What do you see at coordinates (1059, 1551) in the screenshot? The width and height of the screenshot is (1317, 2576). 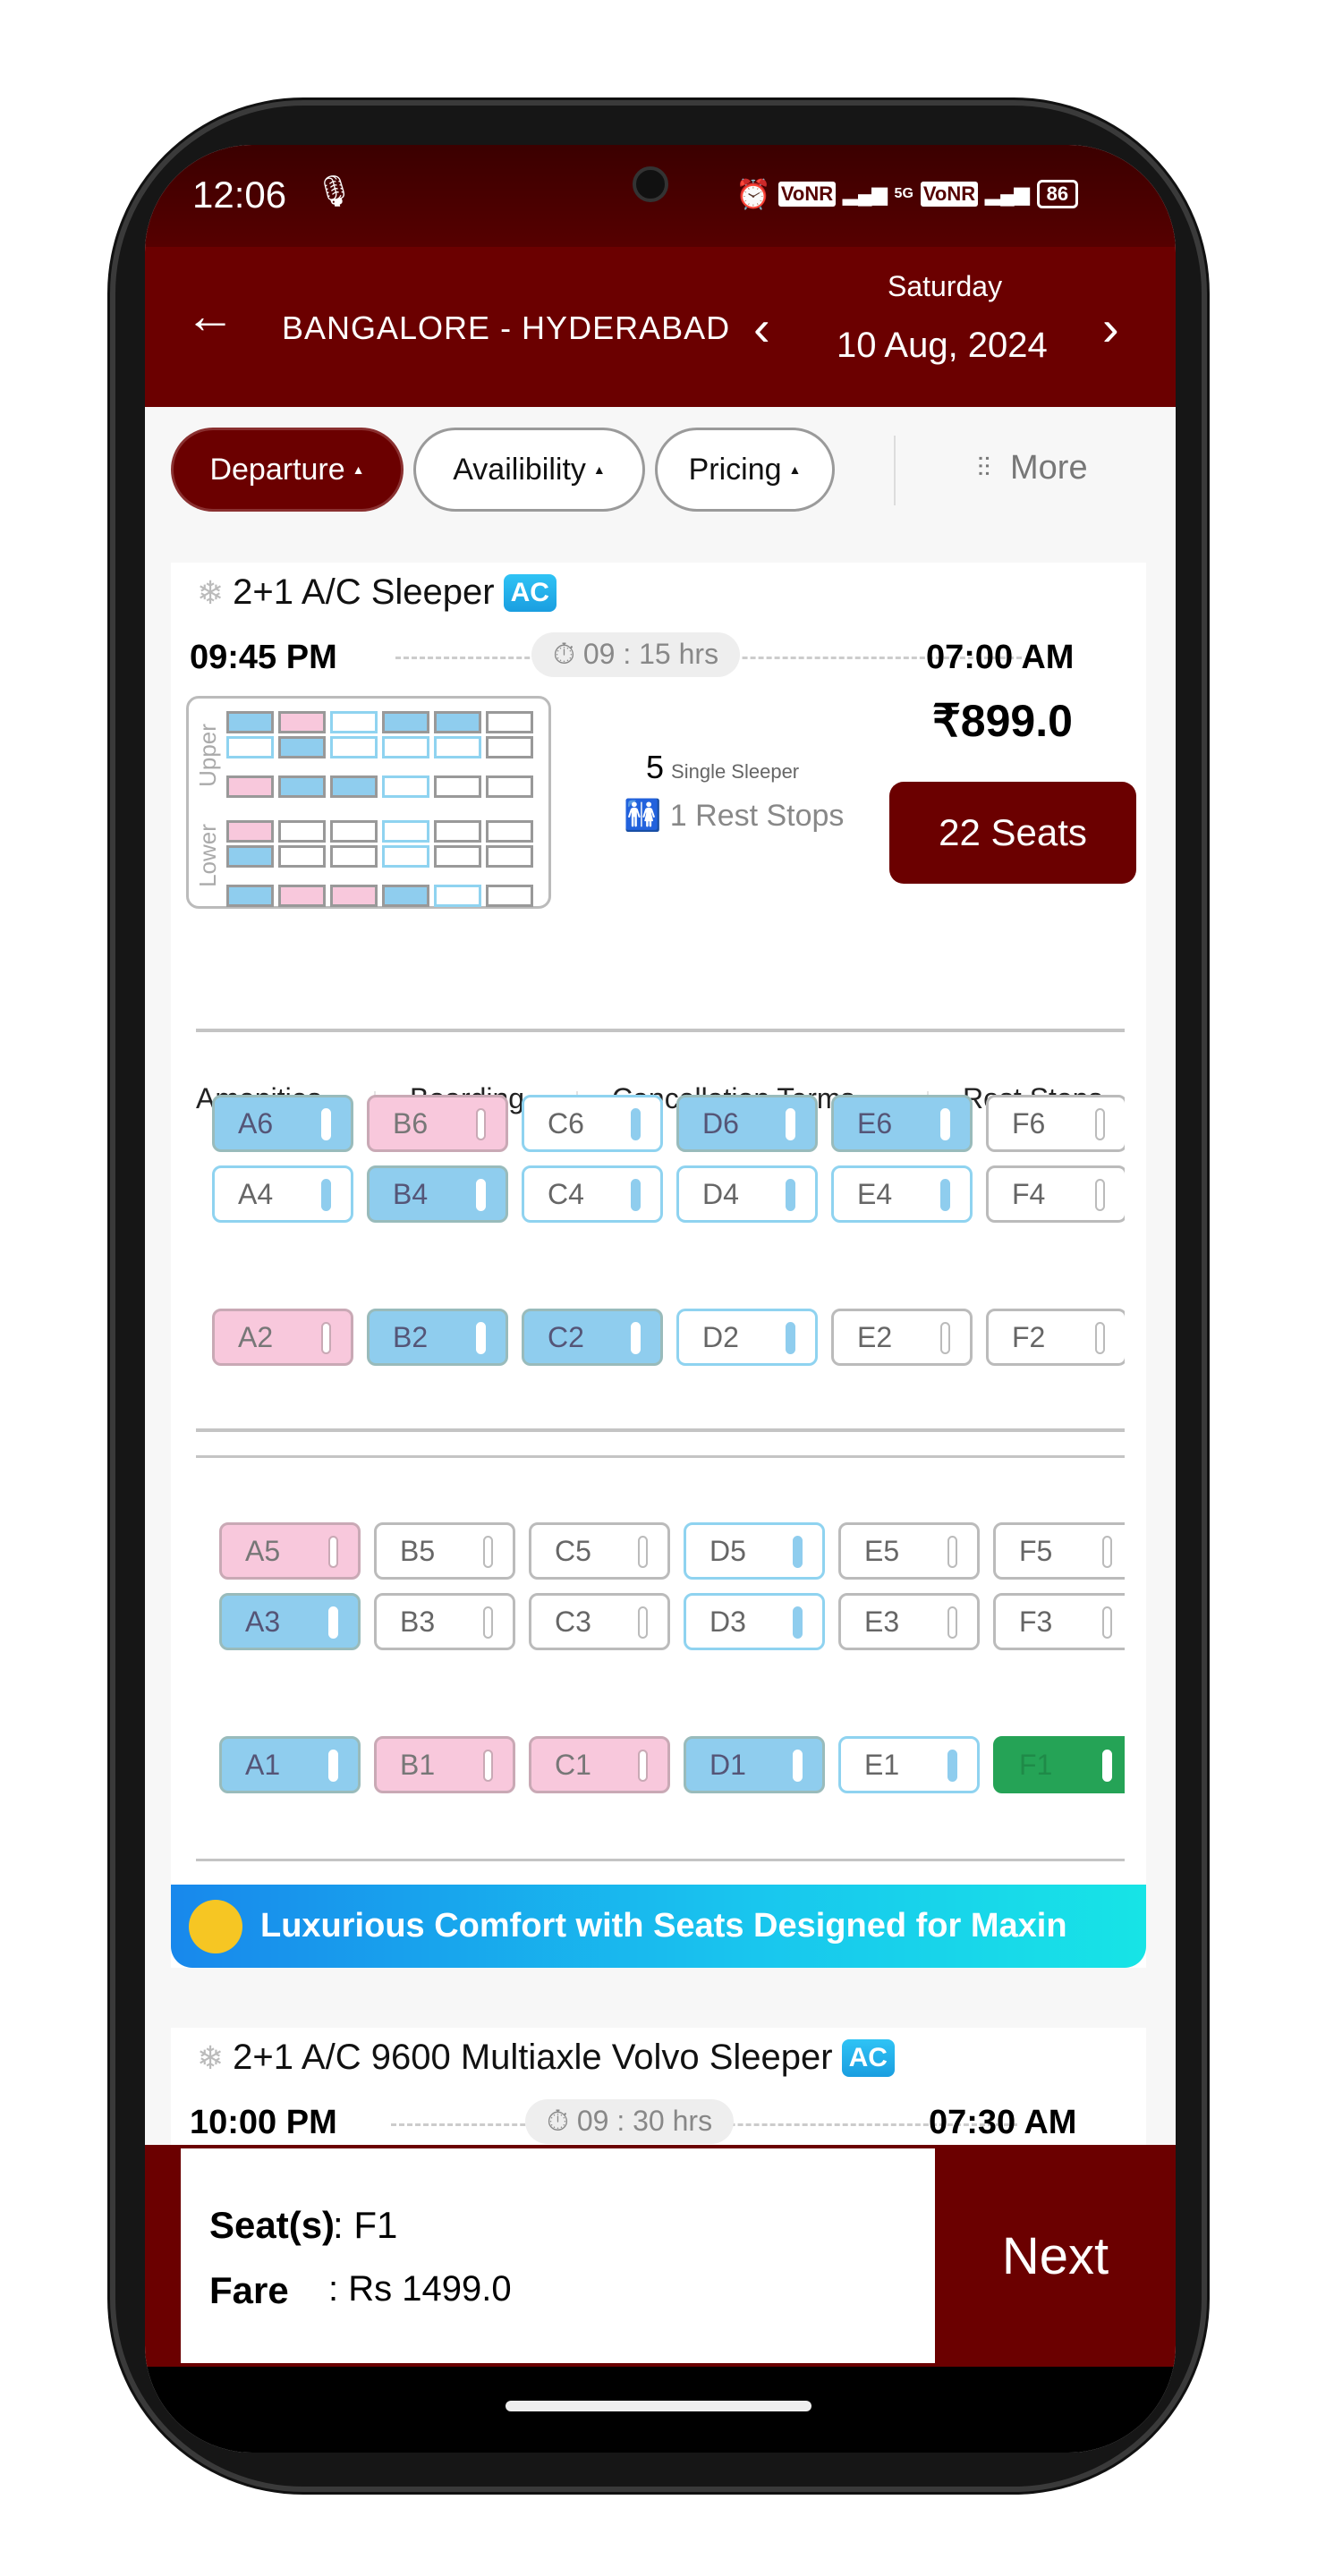 I see `seat-F5: F5` at bounding box center [1059, 1551].